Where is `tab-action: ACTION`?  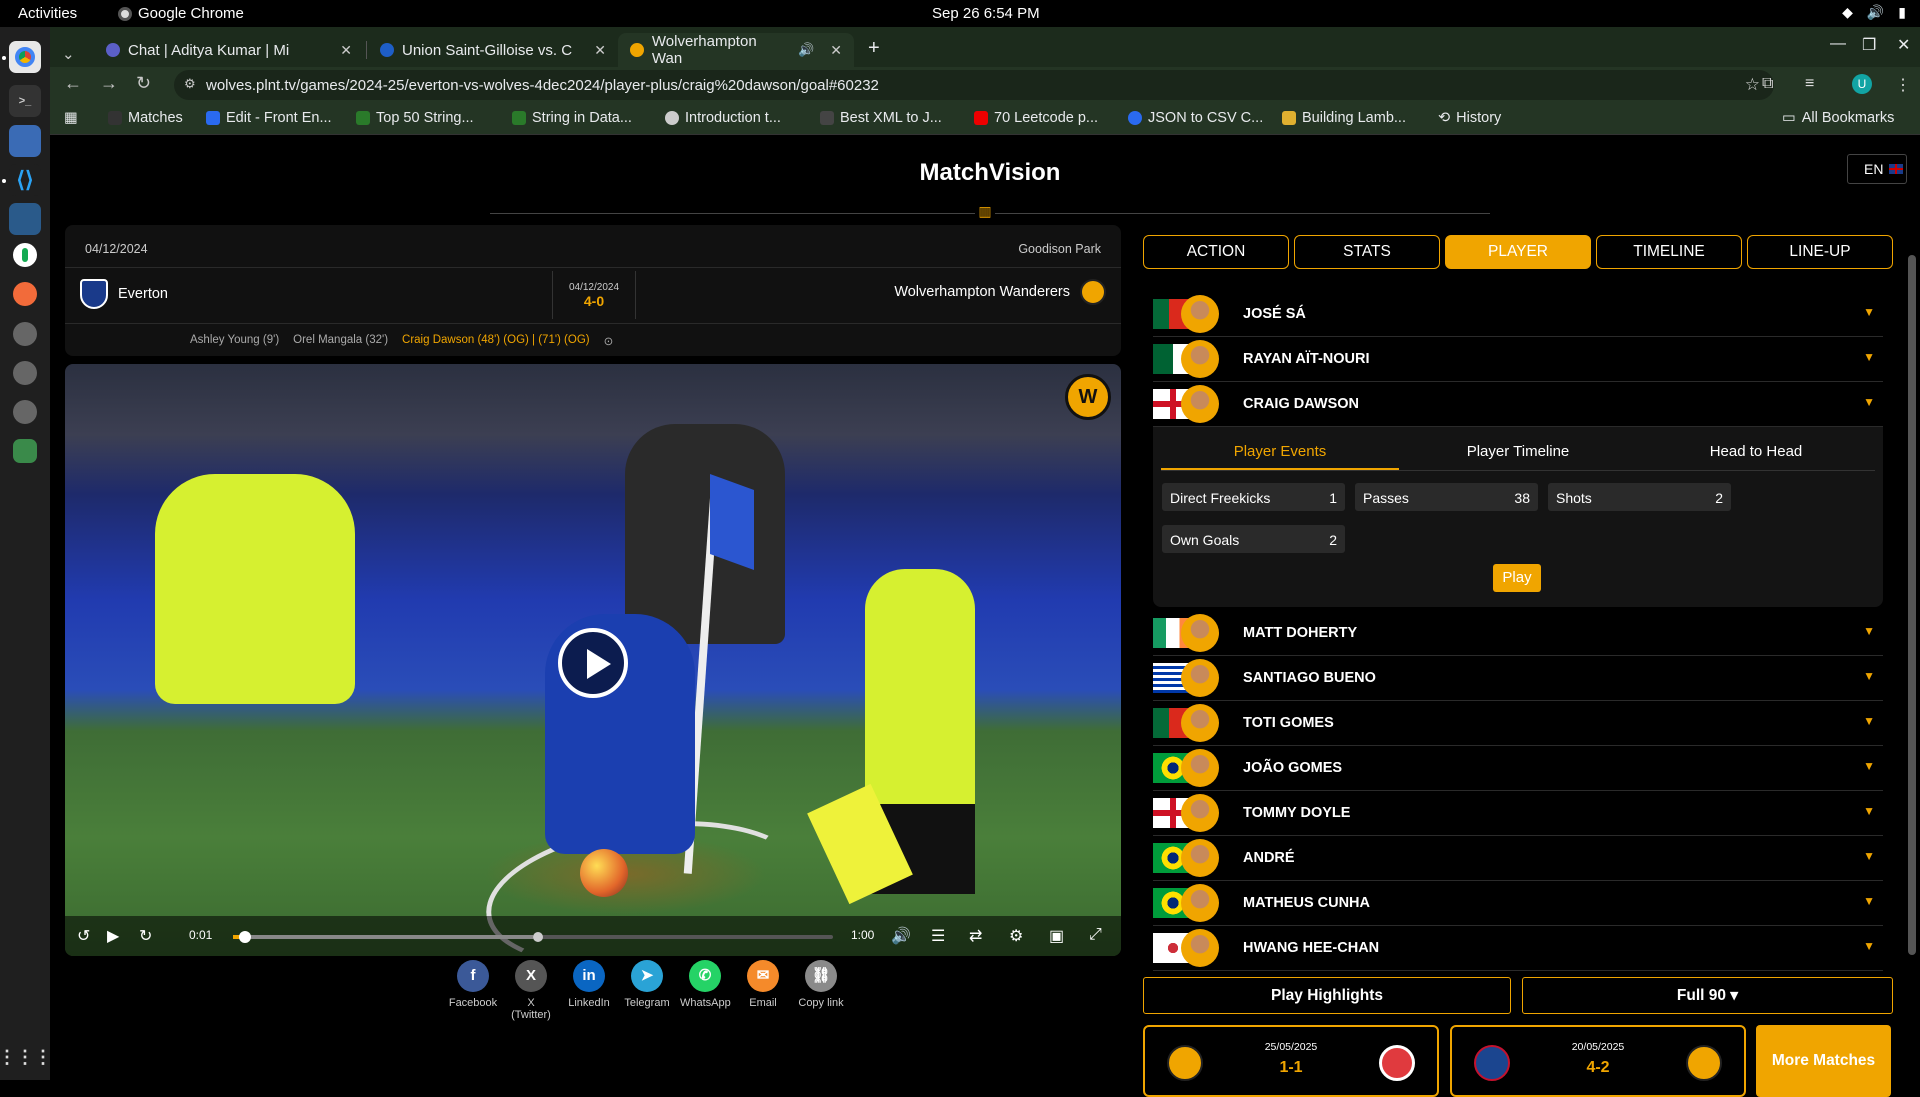
tab-action: ACTION is located at coordinates (1216, 252).